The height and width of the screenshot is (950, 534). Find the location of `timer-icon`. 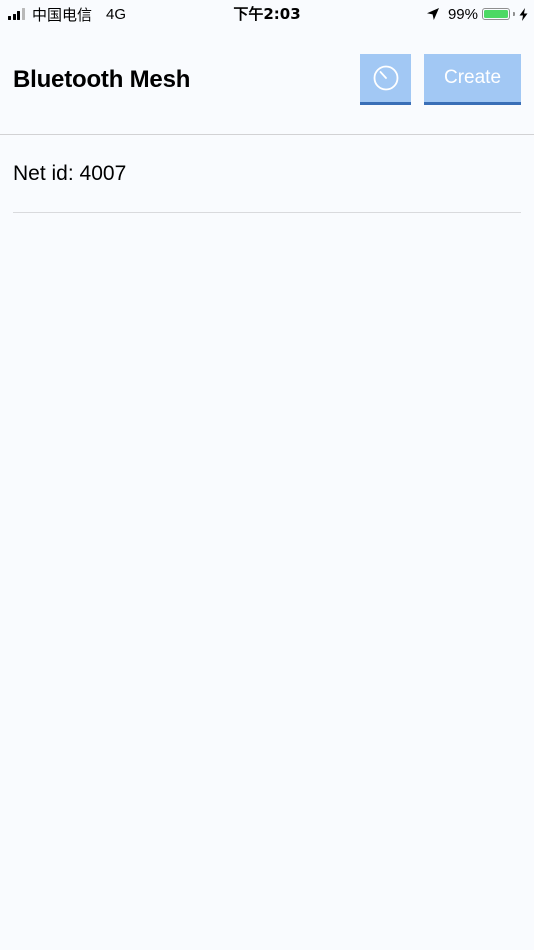

timer-icon is located at coordinates (385, 78).